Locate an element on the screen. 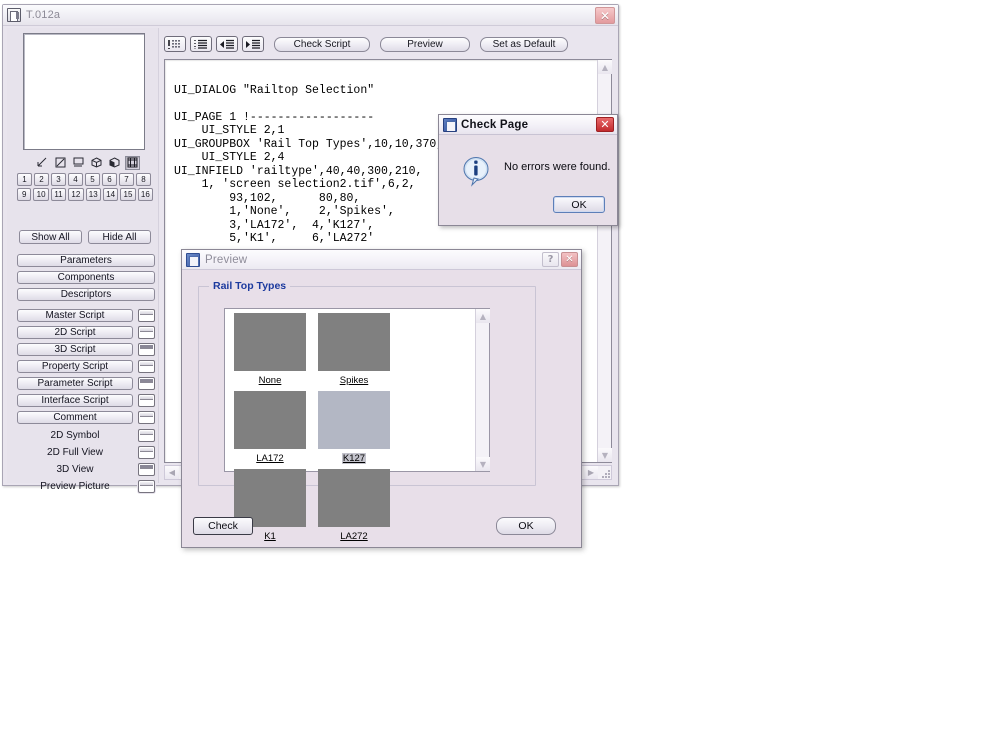 This screenshot has height=749, width=999. 2d-script-button: 2D Script is located at coordinates (75, 332).